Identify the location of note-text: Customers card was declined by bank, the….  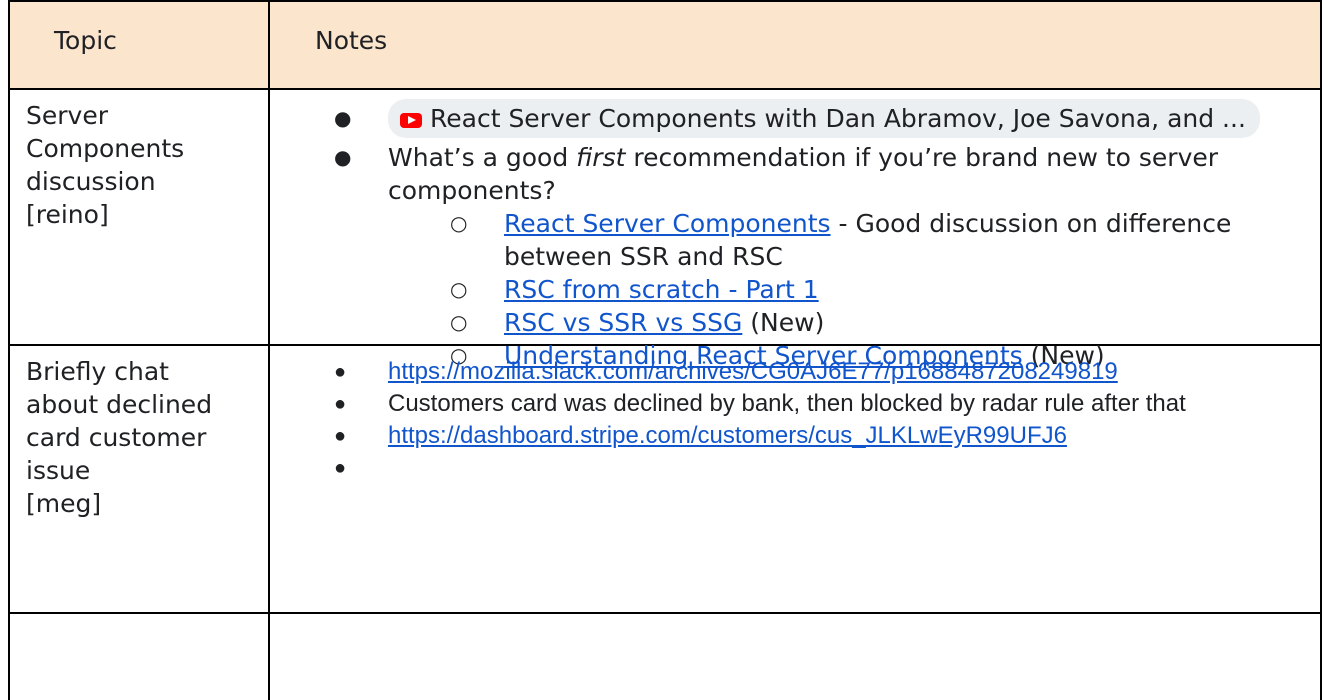
(787, 403).